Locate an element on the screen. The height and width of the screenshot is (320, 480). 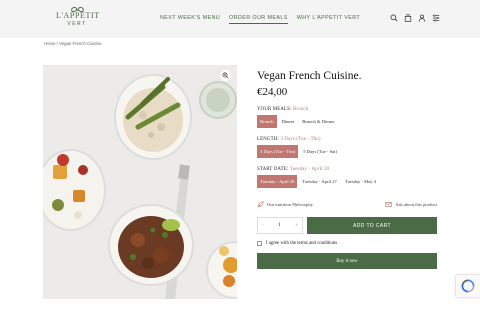
search-icon is located at coordinates (394, 18).